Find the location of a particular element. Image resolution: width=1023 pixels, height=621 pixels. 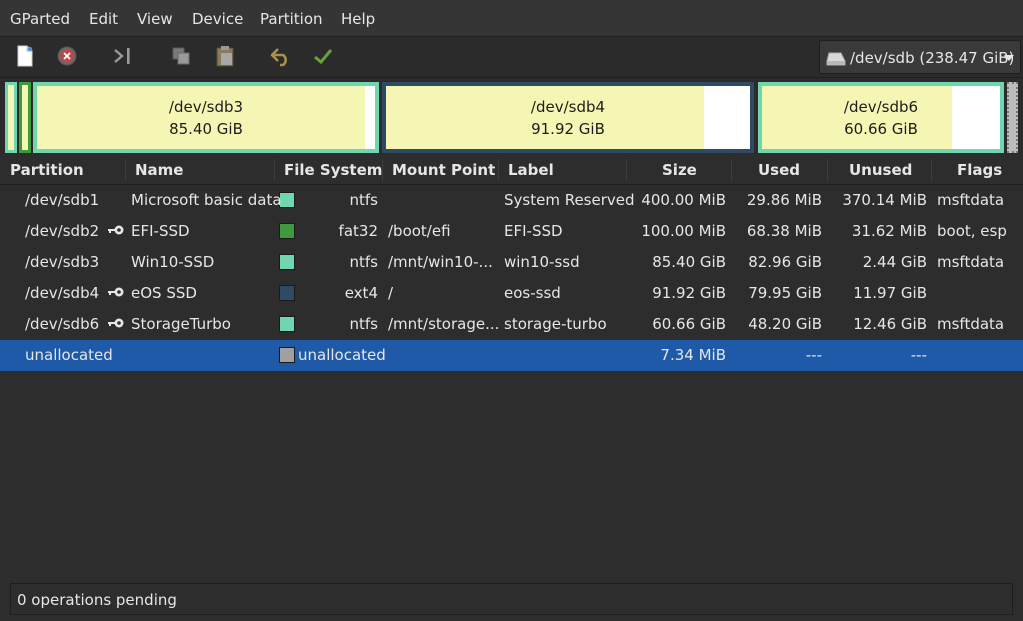

cell-name: StorageTurbo is located at coordinates (181, 324).